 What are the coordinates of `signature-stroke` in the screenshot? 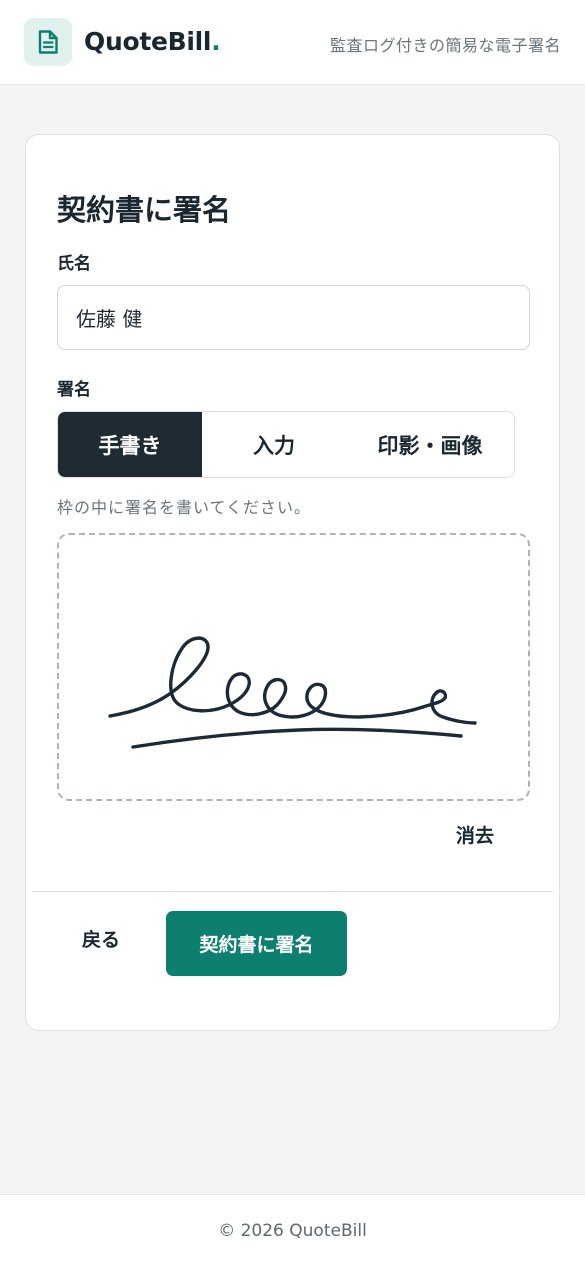 It's located at (292, 692).